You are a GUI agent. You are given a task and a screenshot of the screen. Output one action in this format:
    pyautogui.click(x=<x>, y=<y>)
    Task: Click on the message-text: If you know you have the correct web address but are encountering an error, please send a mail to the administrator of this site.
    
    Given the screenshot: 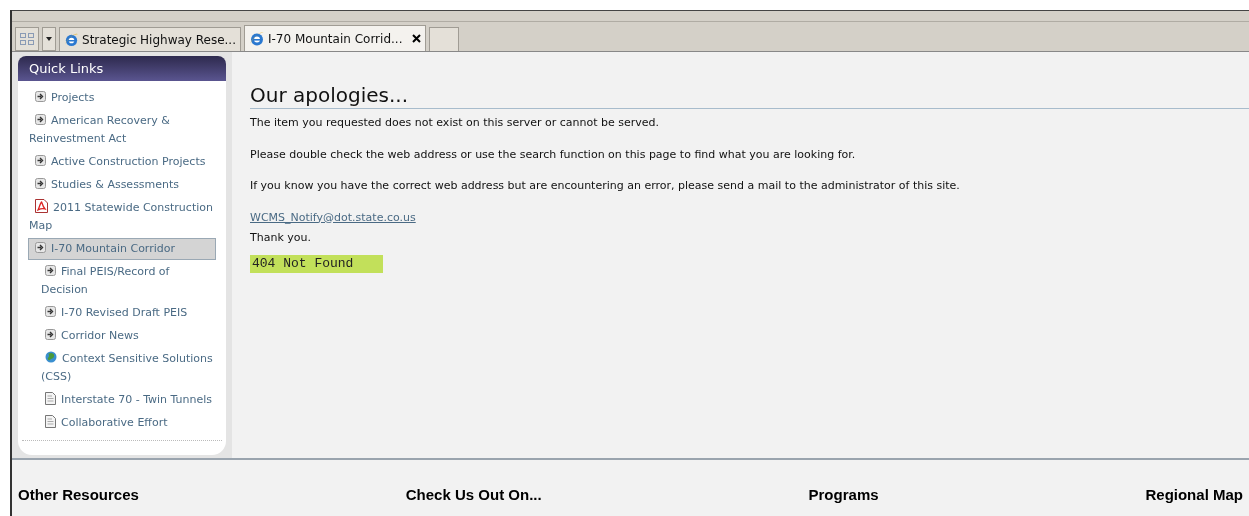 What is the action you would take?
    pyautogui.click(x=605, y=186)
    